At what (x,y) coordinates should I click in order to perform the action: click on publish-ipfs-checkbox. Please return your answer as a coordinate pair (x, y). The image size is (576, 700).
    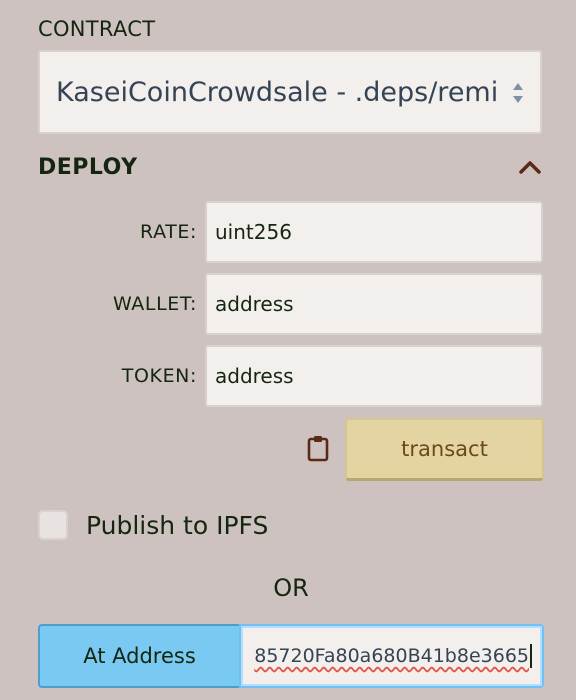
    Looking at the image, I should click on (53, 525).